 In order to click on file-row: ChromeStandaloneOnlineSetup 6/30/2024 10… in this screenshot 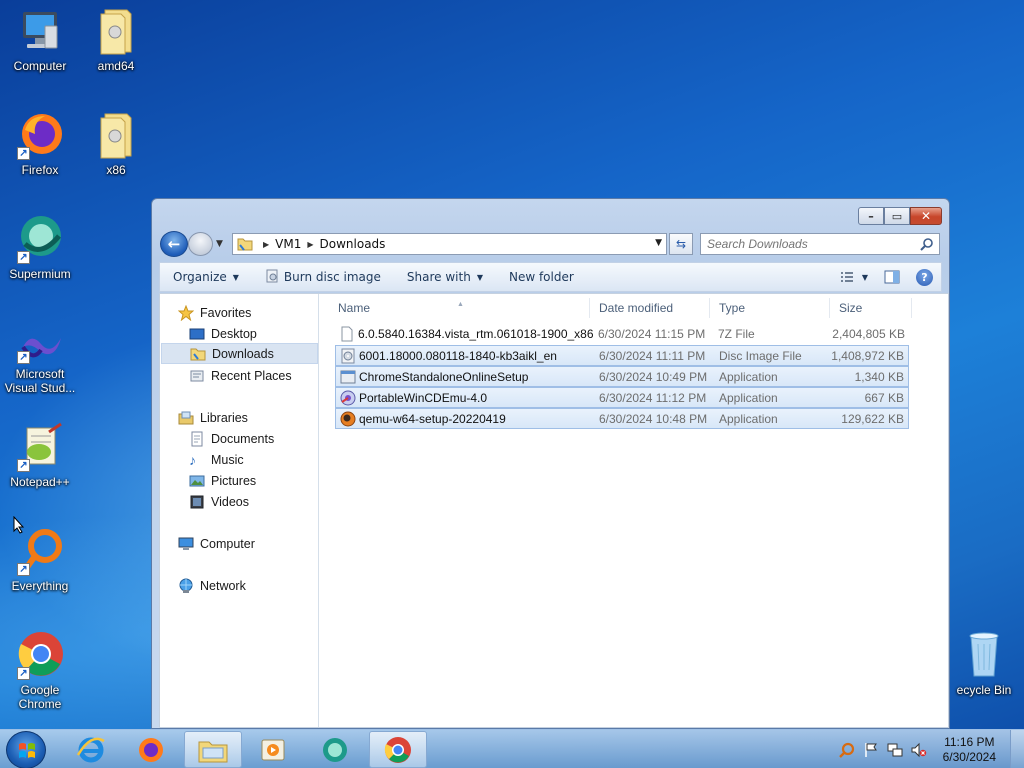, I will do `click(622, 376)`.